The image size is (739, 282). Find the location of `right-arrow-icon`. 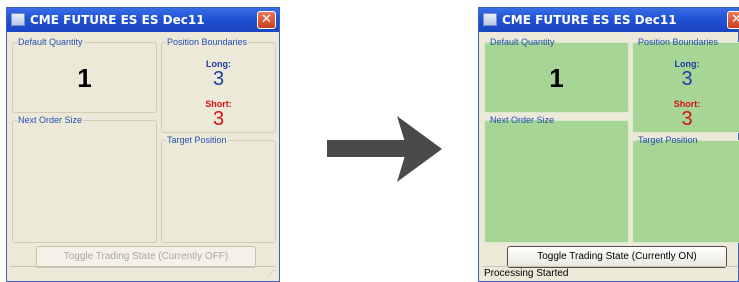

right-arrow-icon is located at coordinates (384, 149).